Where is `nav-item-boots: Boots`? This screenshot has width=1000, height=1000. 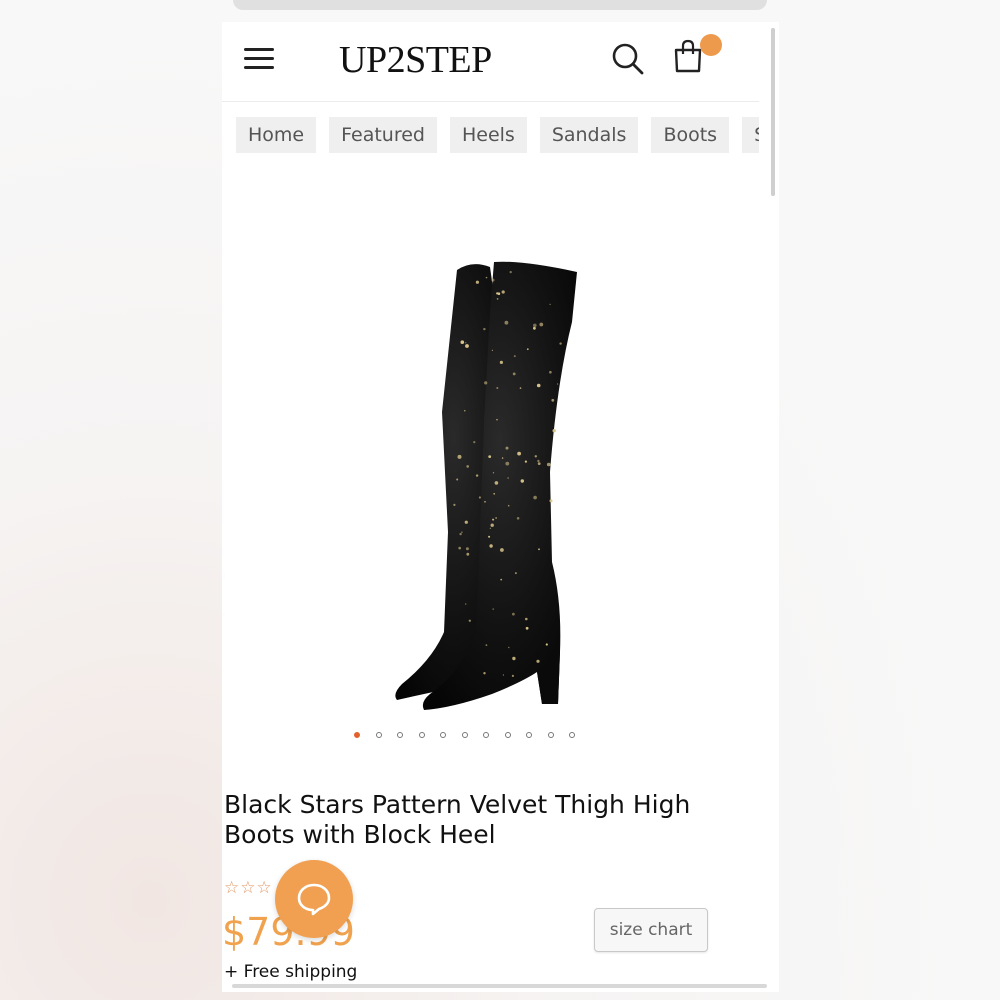
nav-item-boots: Boots is located at coordinates (690, 135).